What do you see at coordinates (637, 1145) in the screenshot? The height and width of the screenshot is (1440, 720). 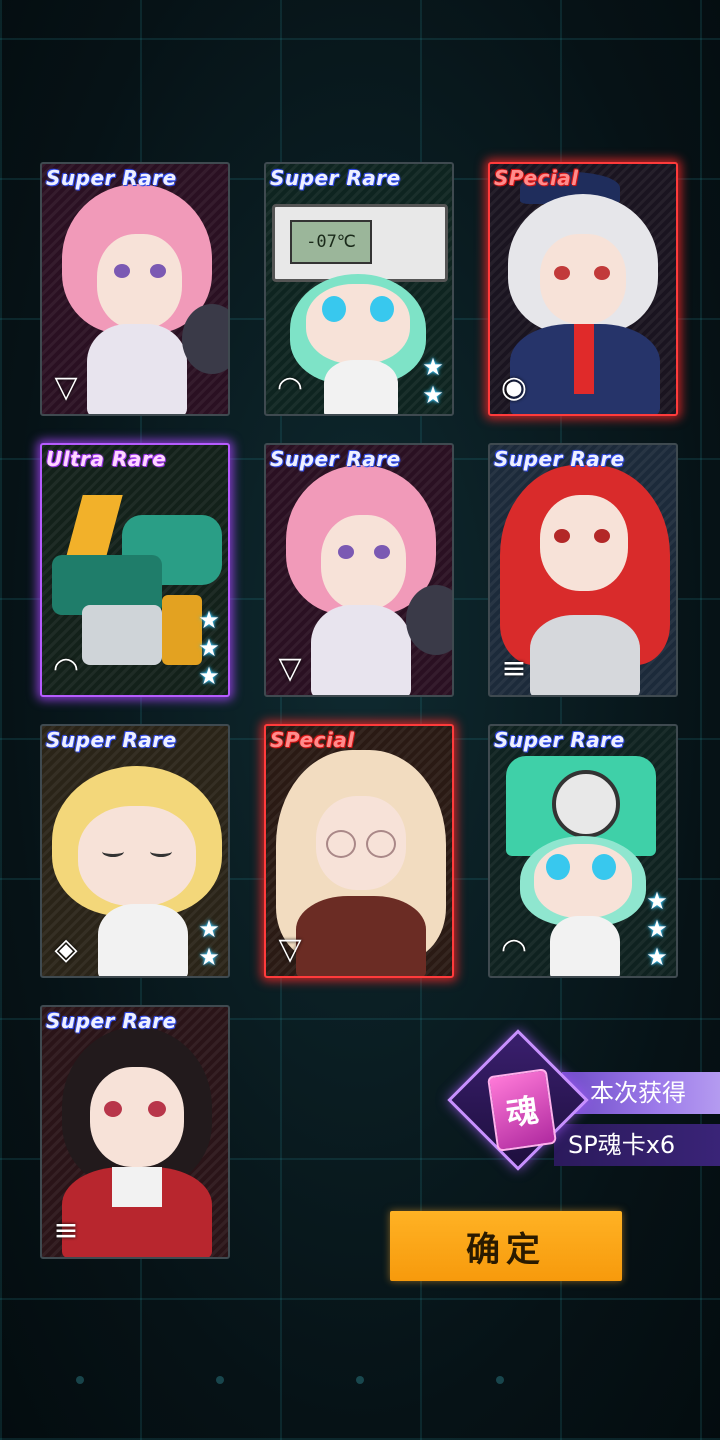 I see `reward-amount: SP魂卡x6` at bounding box center [637, 1145].